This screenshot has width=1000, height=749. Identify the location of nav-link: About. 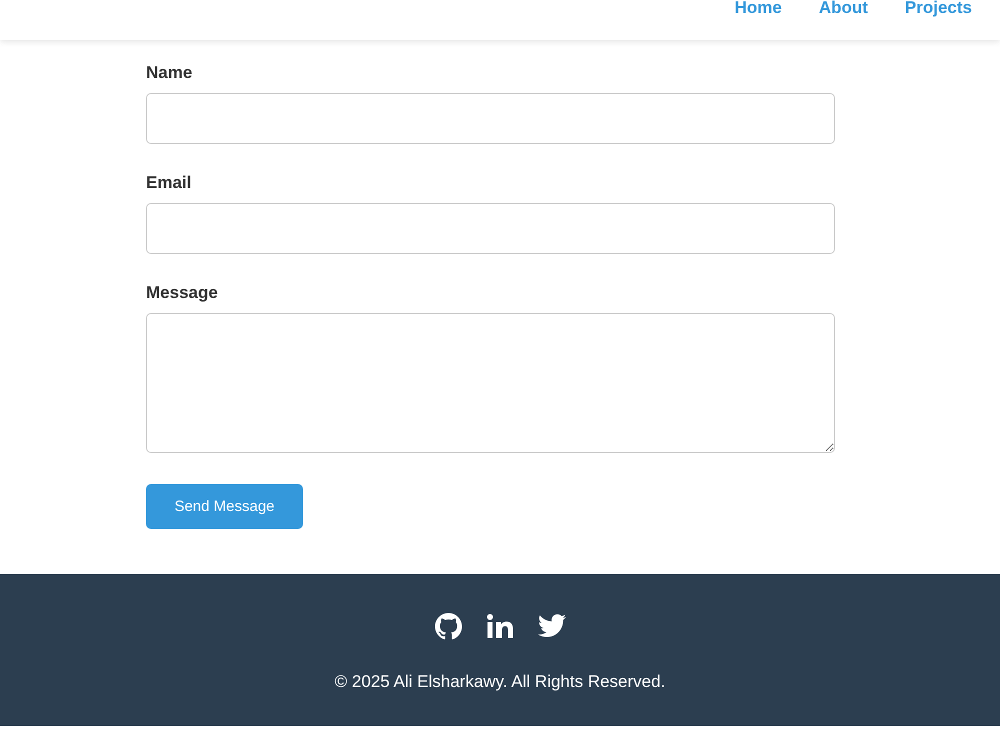
(843, 8).